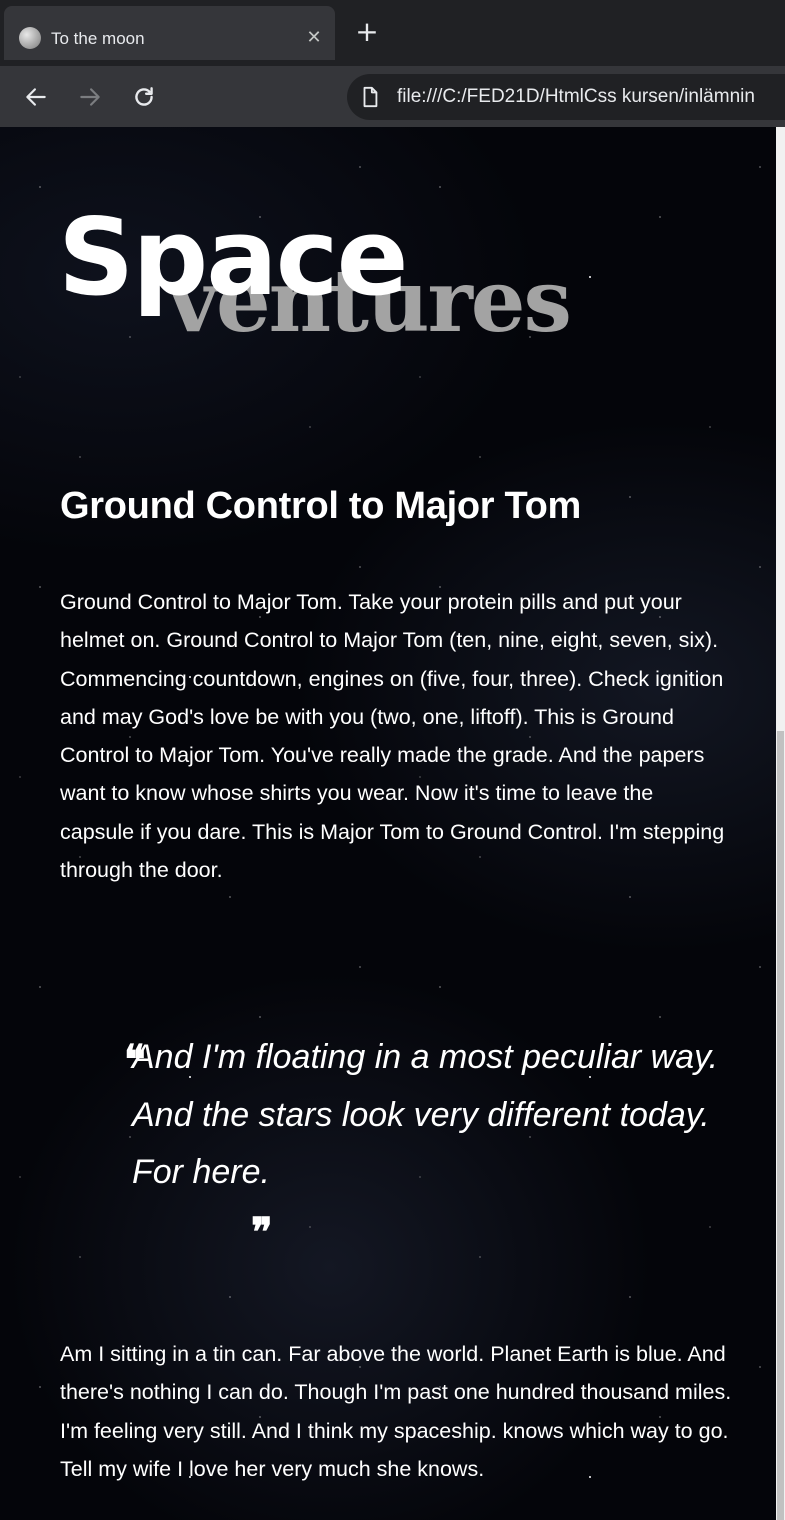 Image resolution: width=785 pixels, height=1520 pixels. I want to click on back-arrow-icon, so click(36, 97).